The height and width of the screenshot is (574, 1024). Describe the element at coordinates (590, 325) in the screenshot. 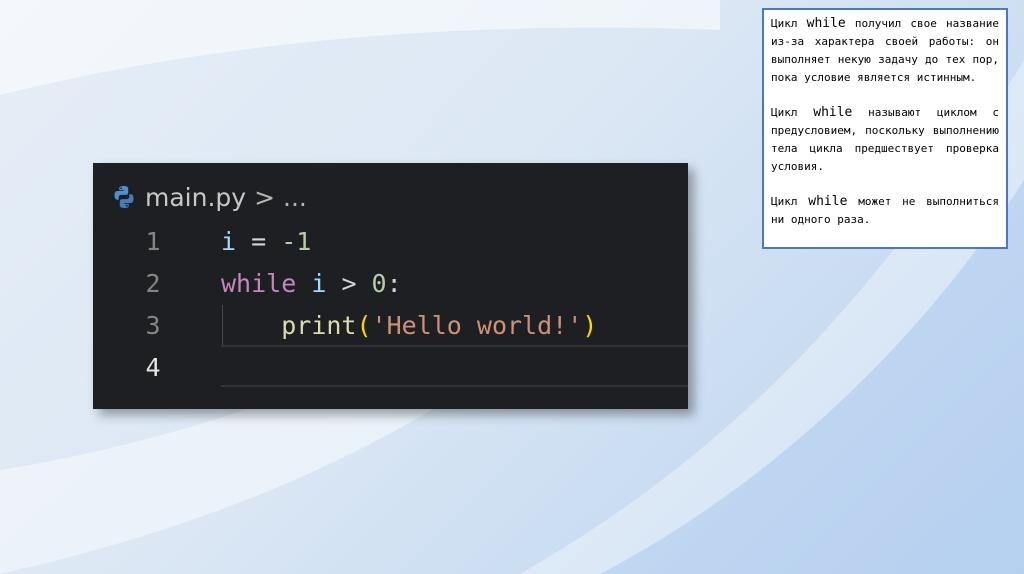

I see `paren-close: )` at that location.